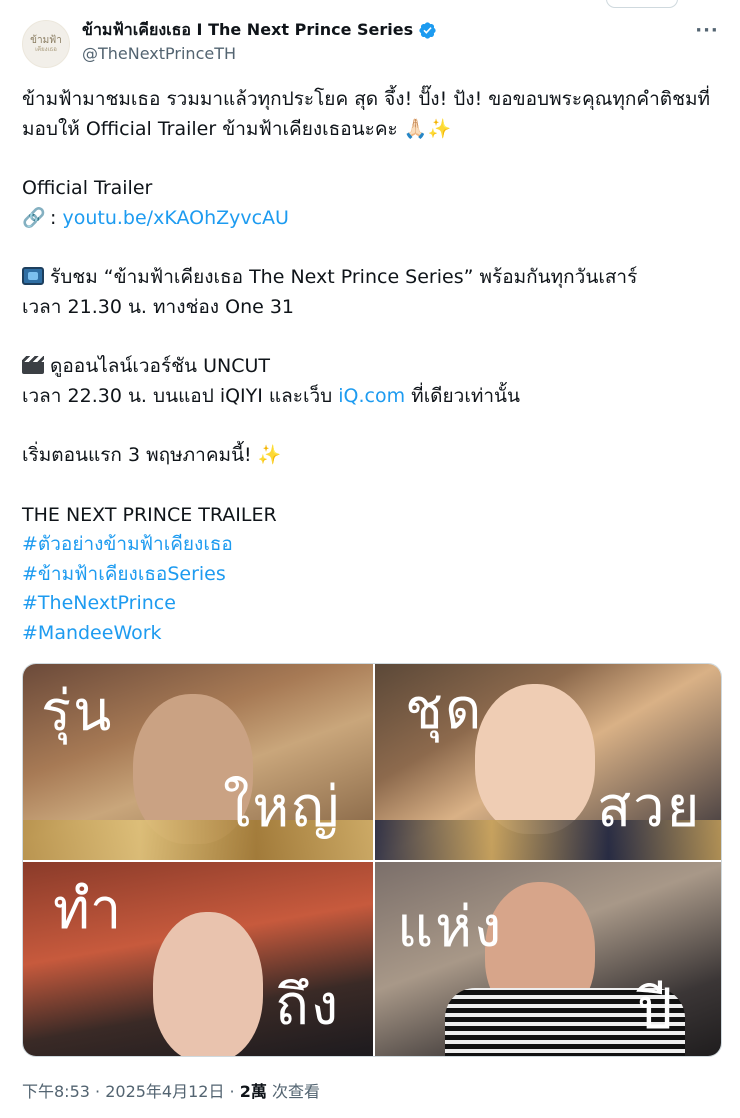 The image size is (740, 1118). I want to click on overlay-text: ชุด, so click(444, 709).